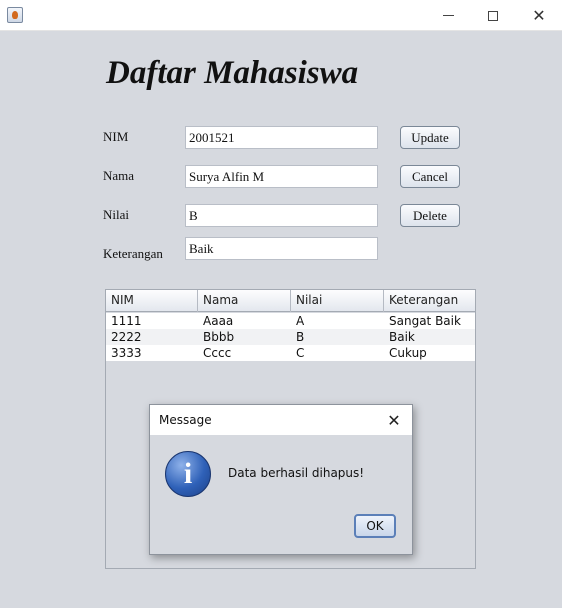  What do you see at coordinates (185, 420) in the screenshot?
I see `dialog-title: Message` at bounding box center [185, 420].